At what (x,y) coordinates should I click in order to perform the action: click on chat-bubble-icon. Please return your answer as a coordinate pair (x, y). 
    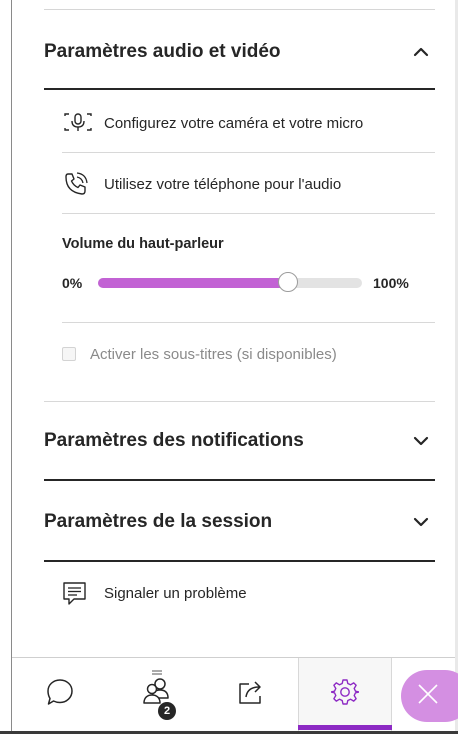
    Looking at the image, I should click on (60, 694).